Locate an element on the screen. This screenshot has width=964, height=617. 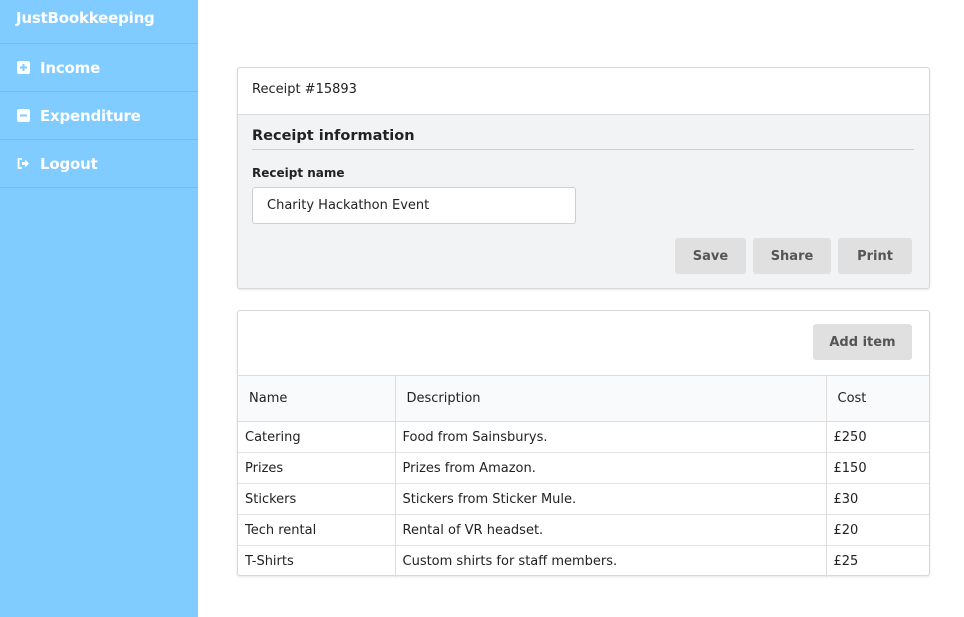
cell-cost: £20 is located at coordinates (877, 530).